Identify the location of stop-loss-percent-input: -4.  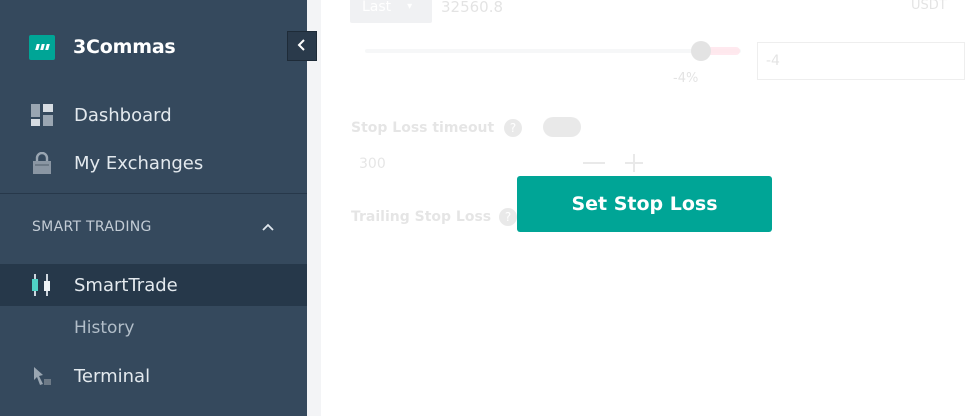
(861, 61).